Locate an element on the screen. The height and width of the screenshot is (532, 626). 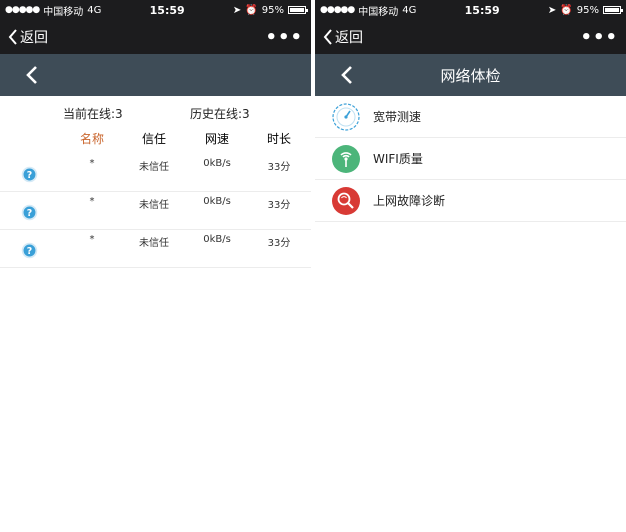
online-summary: 当前在线:3 历史在线:3 is located at coordinates (155, 113).